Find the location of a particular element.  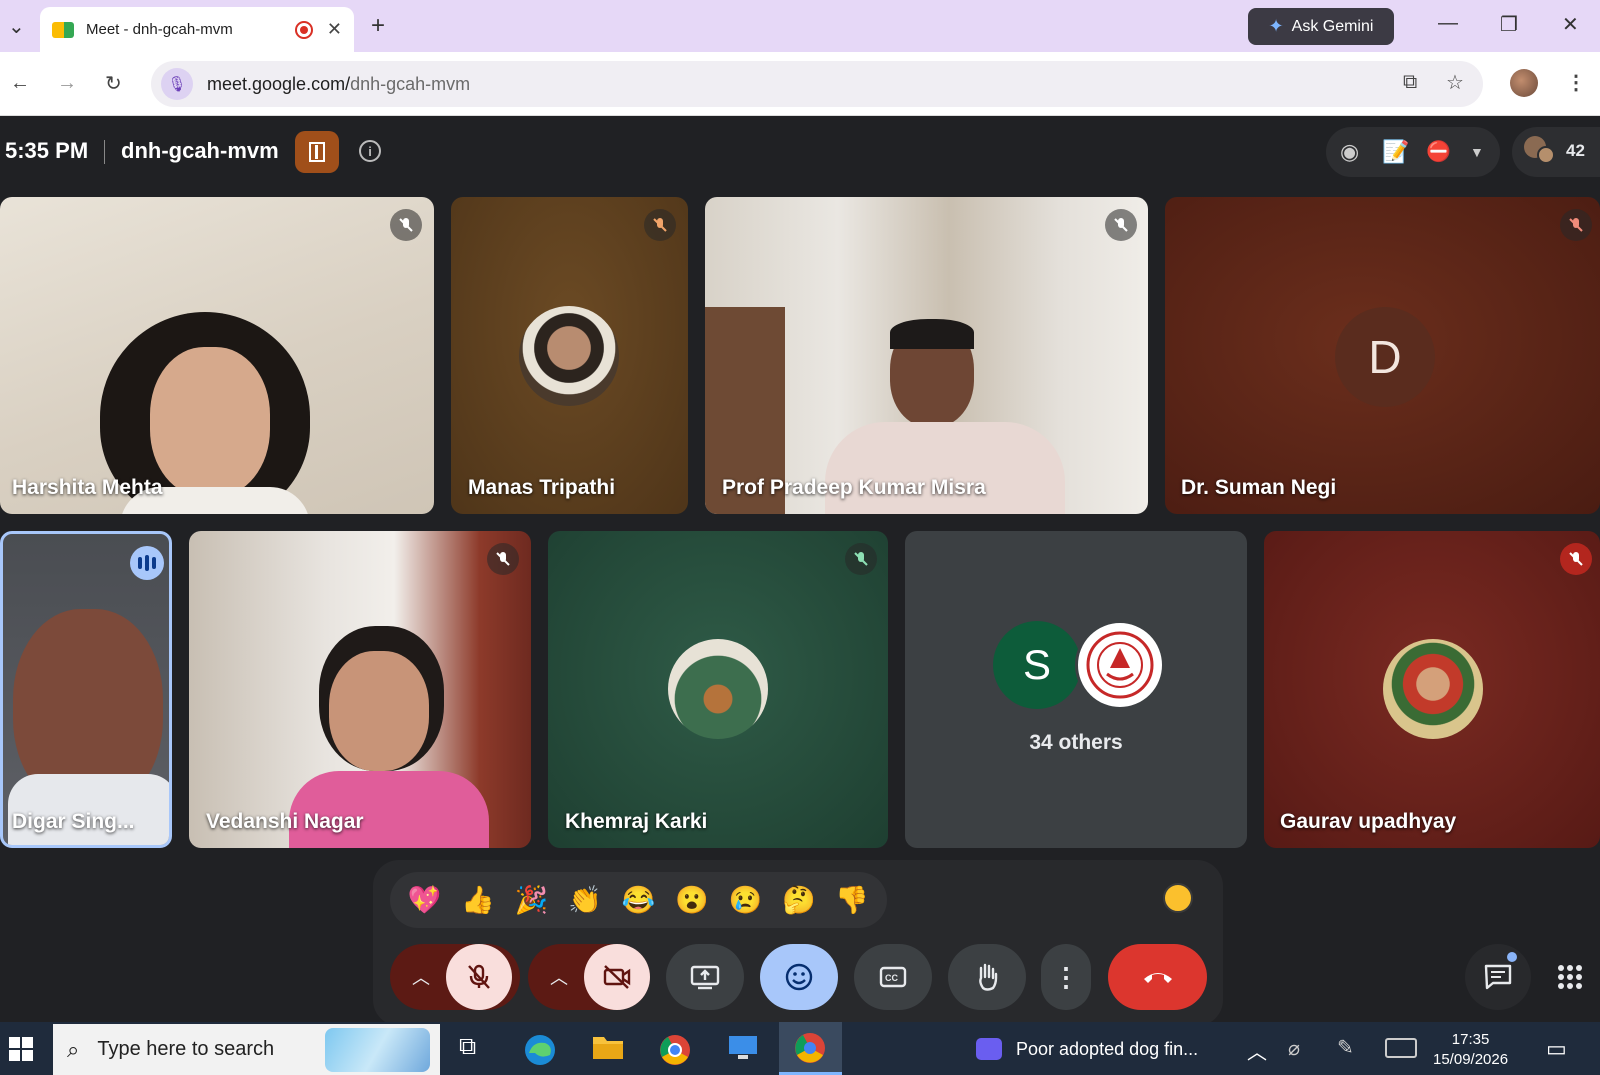

participant-tile: Vedanshi Nagar is located at coordinates (360, 689).